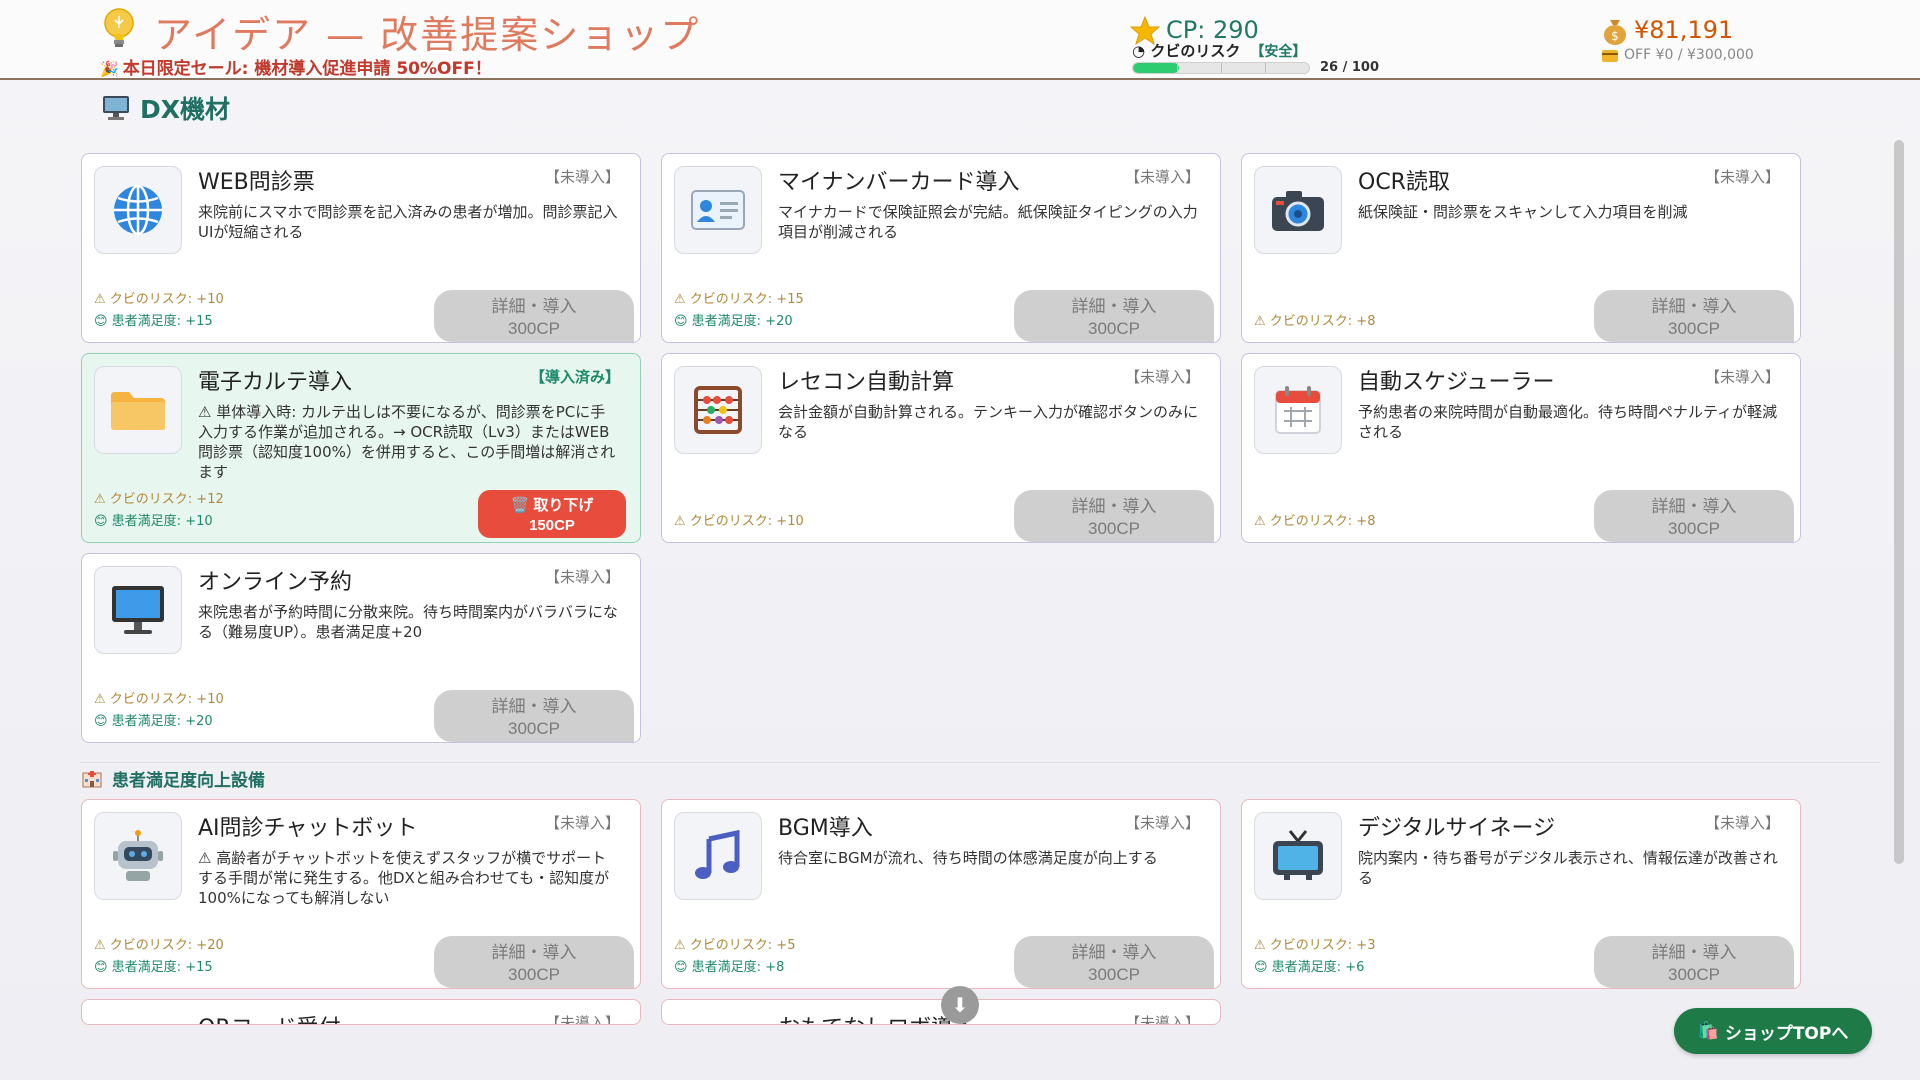 This screenshot has height=1080, width=1920. What do you see at coordinates (1568, 868) in the screenshot?
I see `card-description: 院内案内・待ち番号がデジタル表示され、情報伝達が改善される` at bounding box center [1568, 868].